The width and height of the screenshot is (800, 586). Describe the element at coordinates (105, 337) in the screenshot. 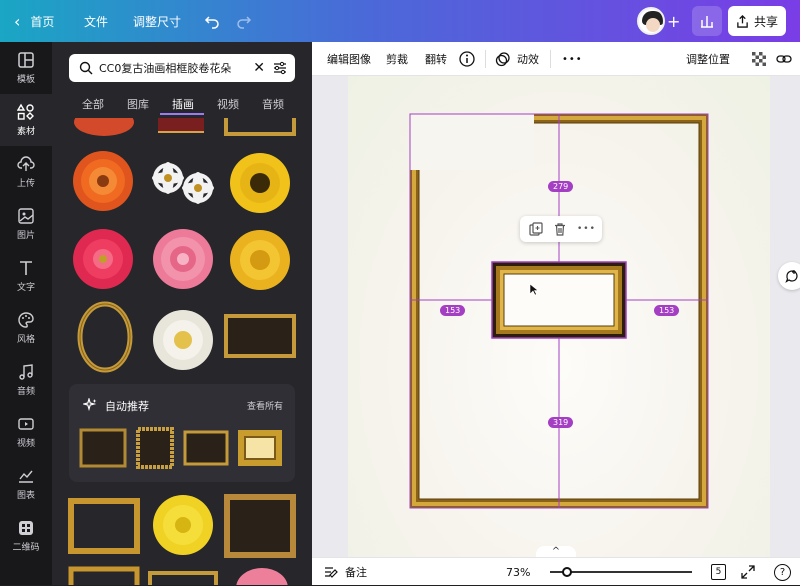

I see `thumb-oval-frame` at that location.